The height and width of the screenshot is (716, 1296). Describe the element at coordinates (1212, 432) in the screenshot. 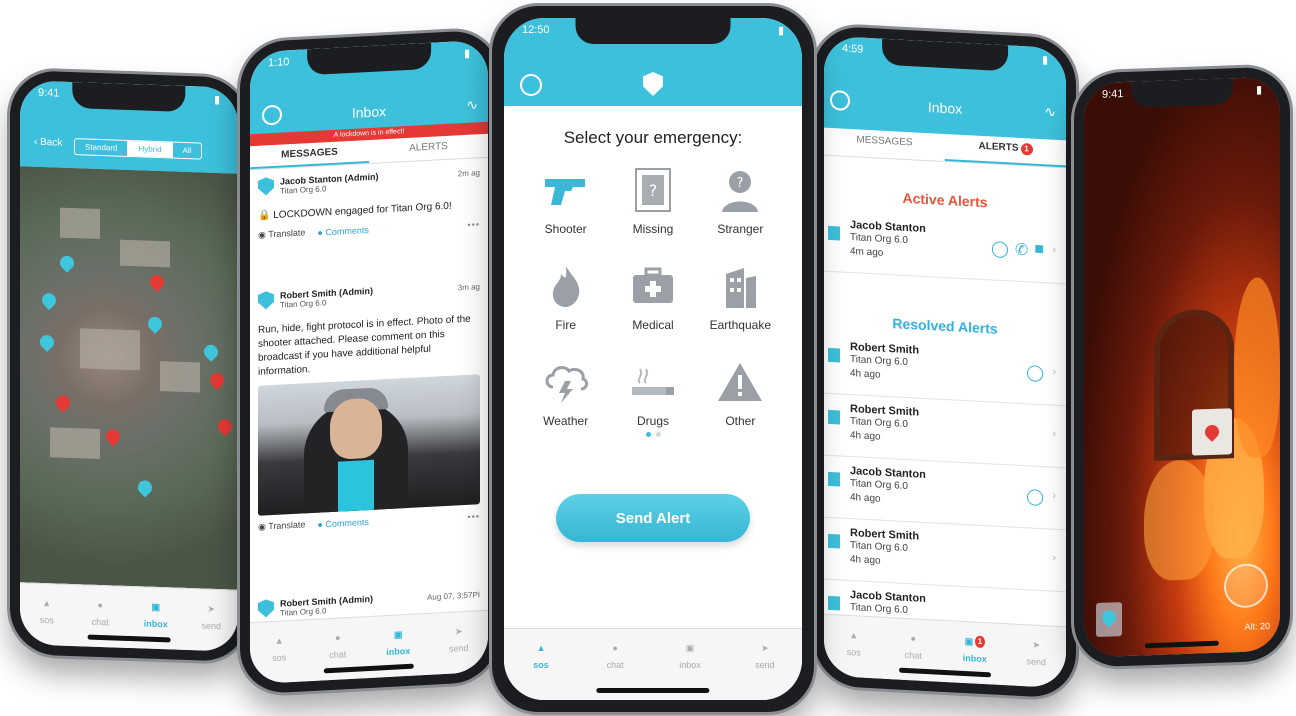

I see `ar-location-tag` at that location.